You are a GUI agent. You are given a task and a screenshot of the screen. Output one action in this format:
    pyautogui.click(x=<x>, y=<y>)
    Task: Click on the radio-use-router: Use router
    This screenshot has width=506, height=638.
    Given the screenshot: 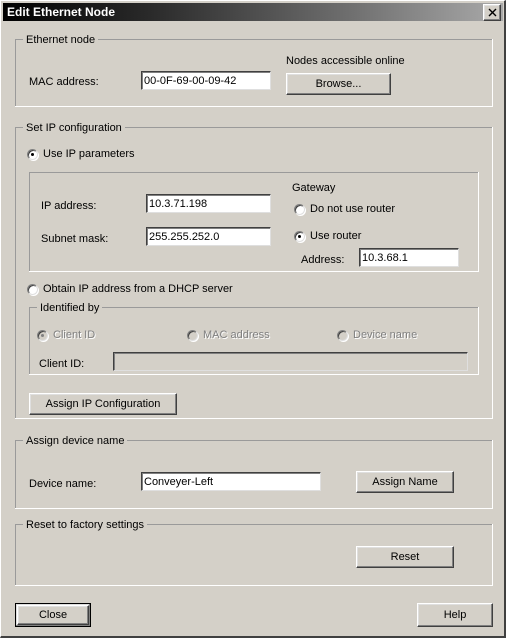 What is the action you would take?
    pyautogui.click(x=327, y=236)
    